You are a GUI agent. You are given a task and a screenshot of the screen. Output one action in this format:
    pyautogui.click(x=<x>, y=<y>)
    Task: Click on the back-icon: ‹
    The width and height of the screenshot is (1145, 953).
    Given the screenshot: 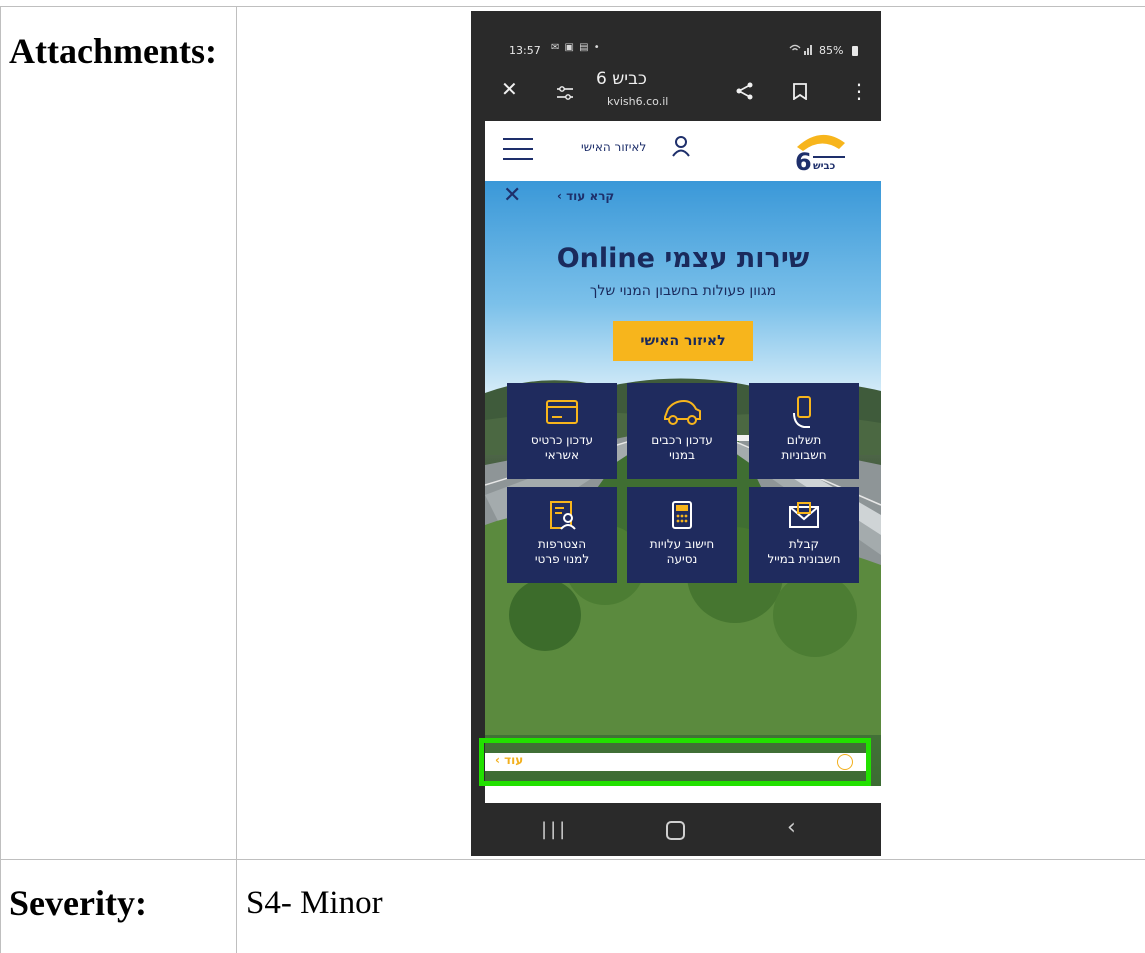 What is the action you would take?
    pyautogui.click(x=791, y=827)
    